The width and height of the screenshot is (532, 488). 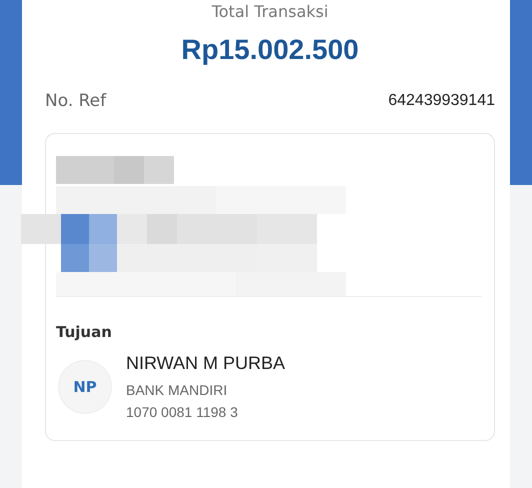 I want to click on total-amount: Rp15.002.500, so click(x=270, y=50).